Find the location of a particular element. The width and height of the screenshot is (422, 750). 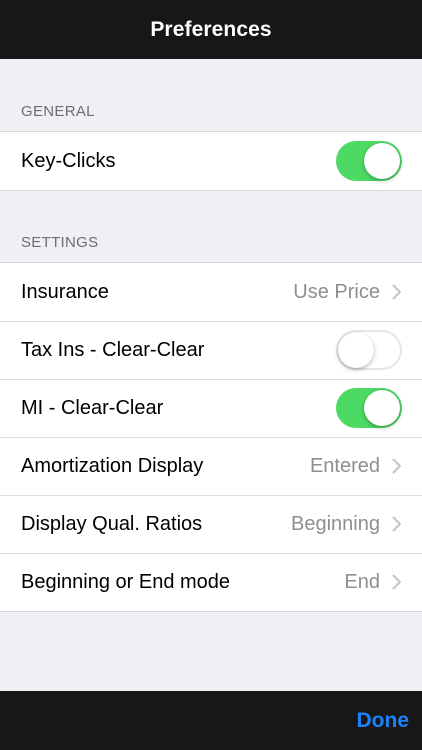

tax-ins-toggle is located at coordinates (369, 350).